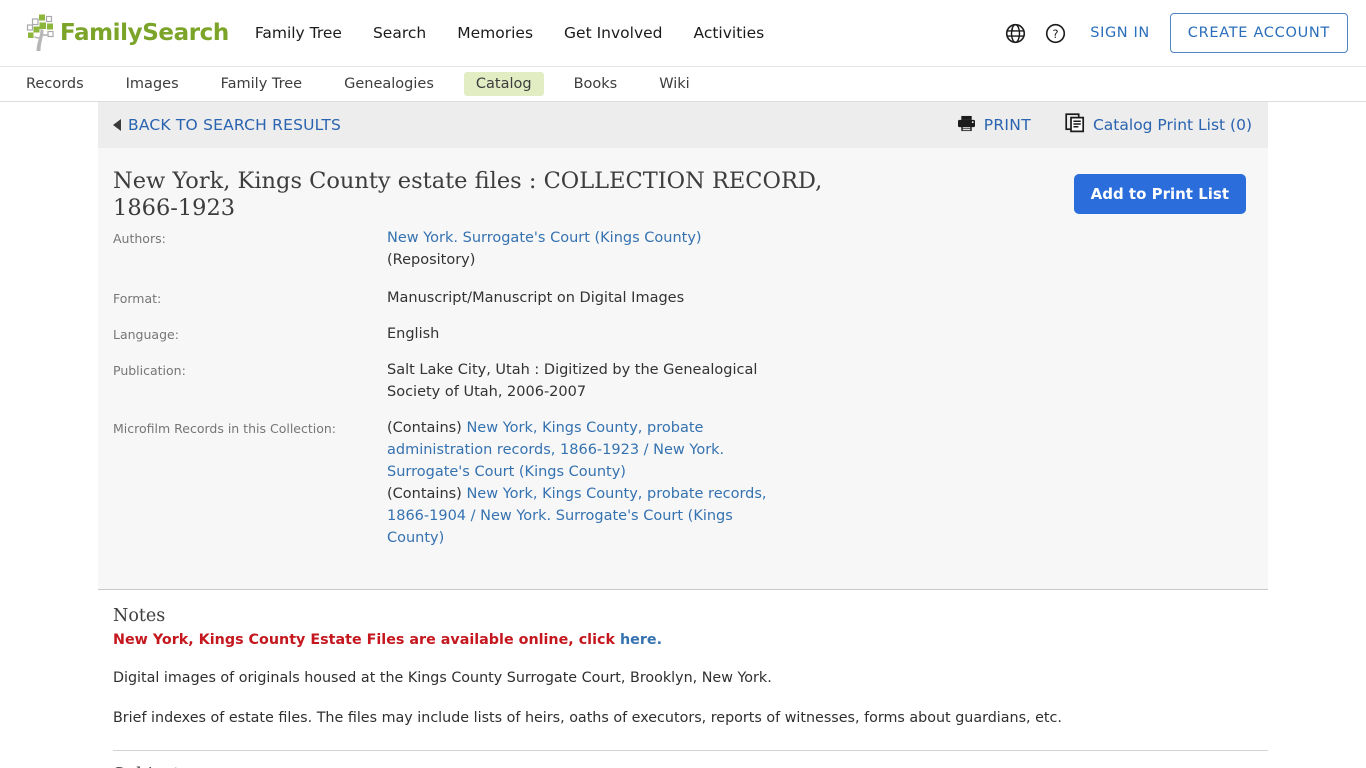 The width and height of the screenshot is (1366, 768). Describe the element at coordinates (117, 125) in the screenshot. I see `chevron-left-icon` at that location.